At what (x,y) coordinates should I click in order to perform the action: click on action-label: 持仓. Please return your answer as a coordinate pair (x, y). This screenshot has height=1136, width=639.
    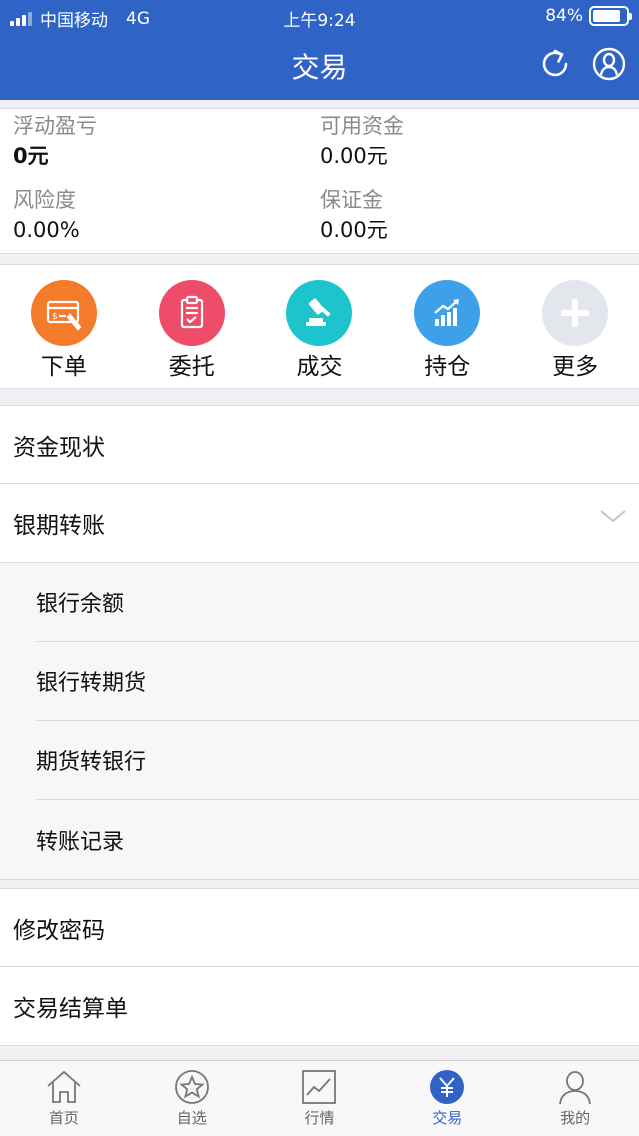
    Looking at the image, I should click on (447, 367).